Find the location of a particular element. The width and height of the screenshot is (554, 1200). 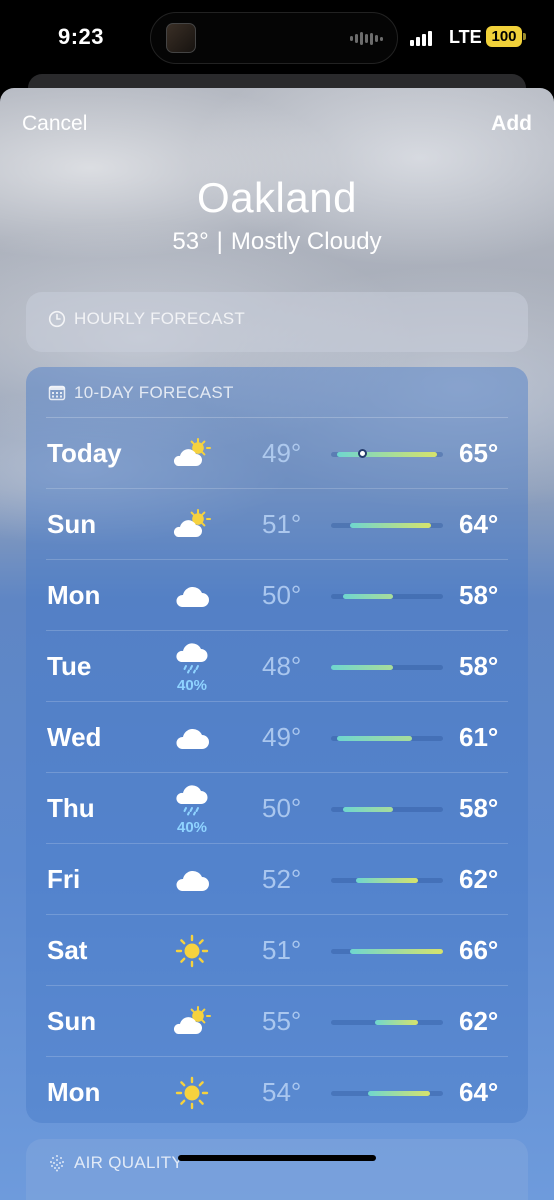

network-type: LTE is located at coordinates (465, 37).